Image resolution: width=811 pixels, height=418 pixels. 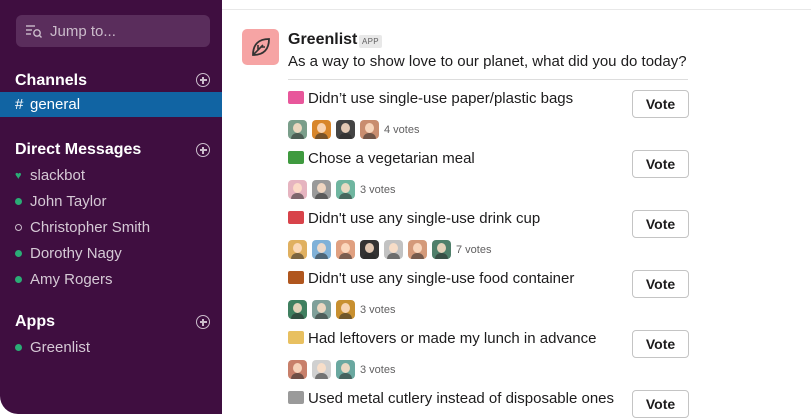 I want to click on direct-messages-header: Direct Messages, so click(x=78, y=150).